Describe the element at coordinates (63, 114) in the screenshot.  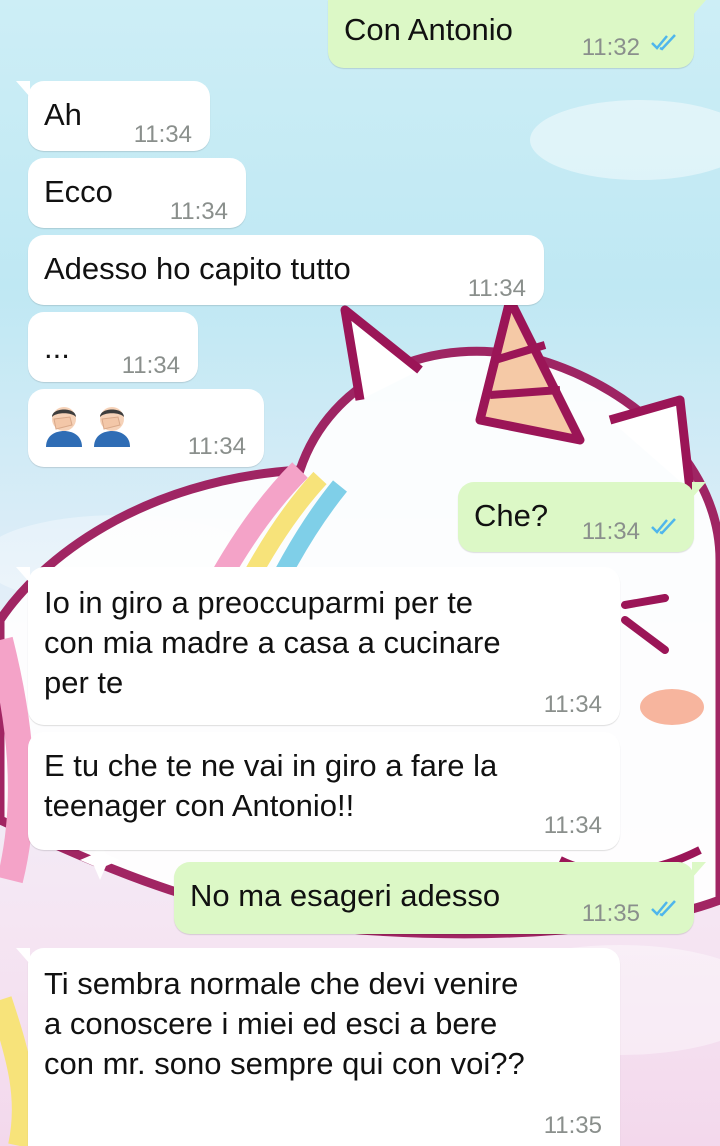
I see `message-text: Ah` at that location.